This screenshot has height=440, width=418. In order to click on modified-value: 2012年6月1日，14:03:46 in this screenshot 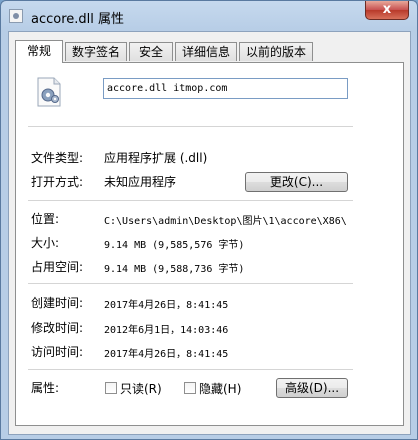, I will do `click(166, 330)`.